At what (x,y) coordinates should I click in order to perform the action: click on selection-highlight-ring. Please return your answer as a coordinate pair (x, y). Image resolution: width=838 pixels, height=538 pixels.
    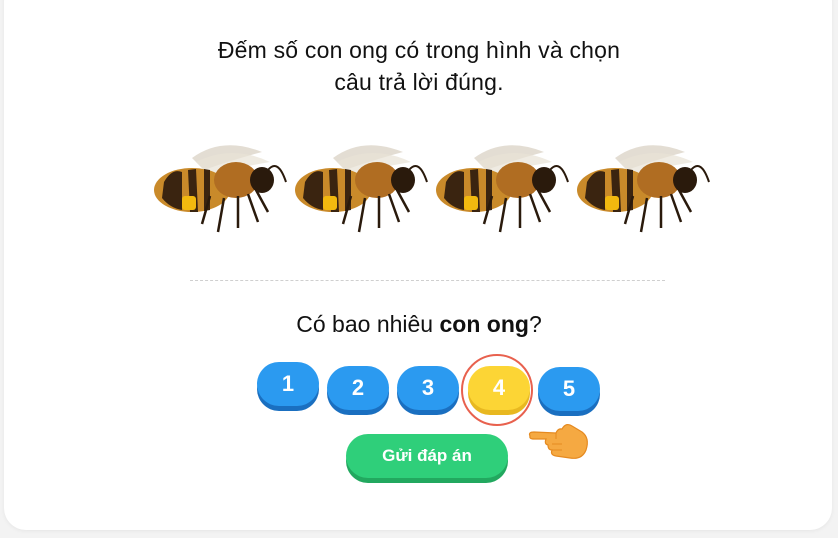
    Looking at the image, I should click on (497, 390).